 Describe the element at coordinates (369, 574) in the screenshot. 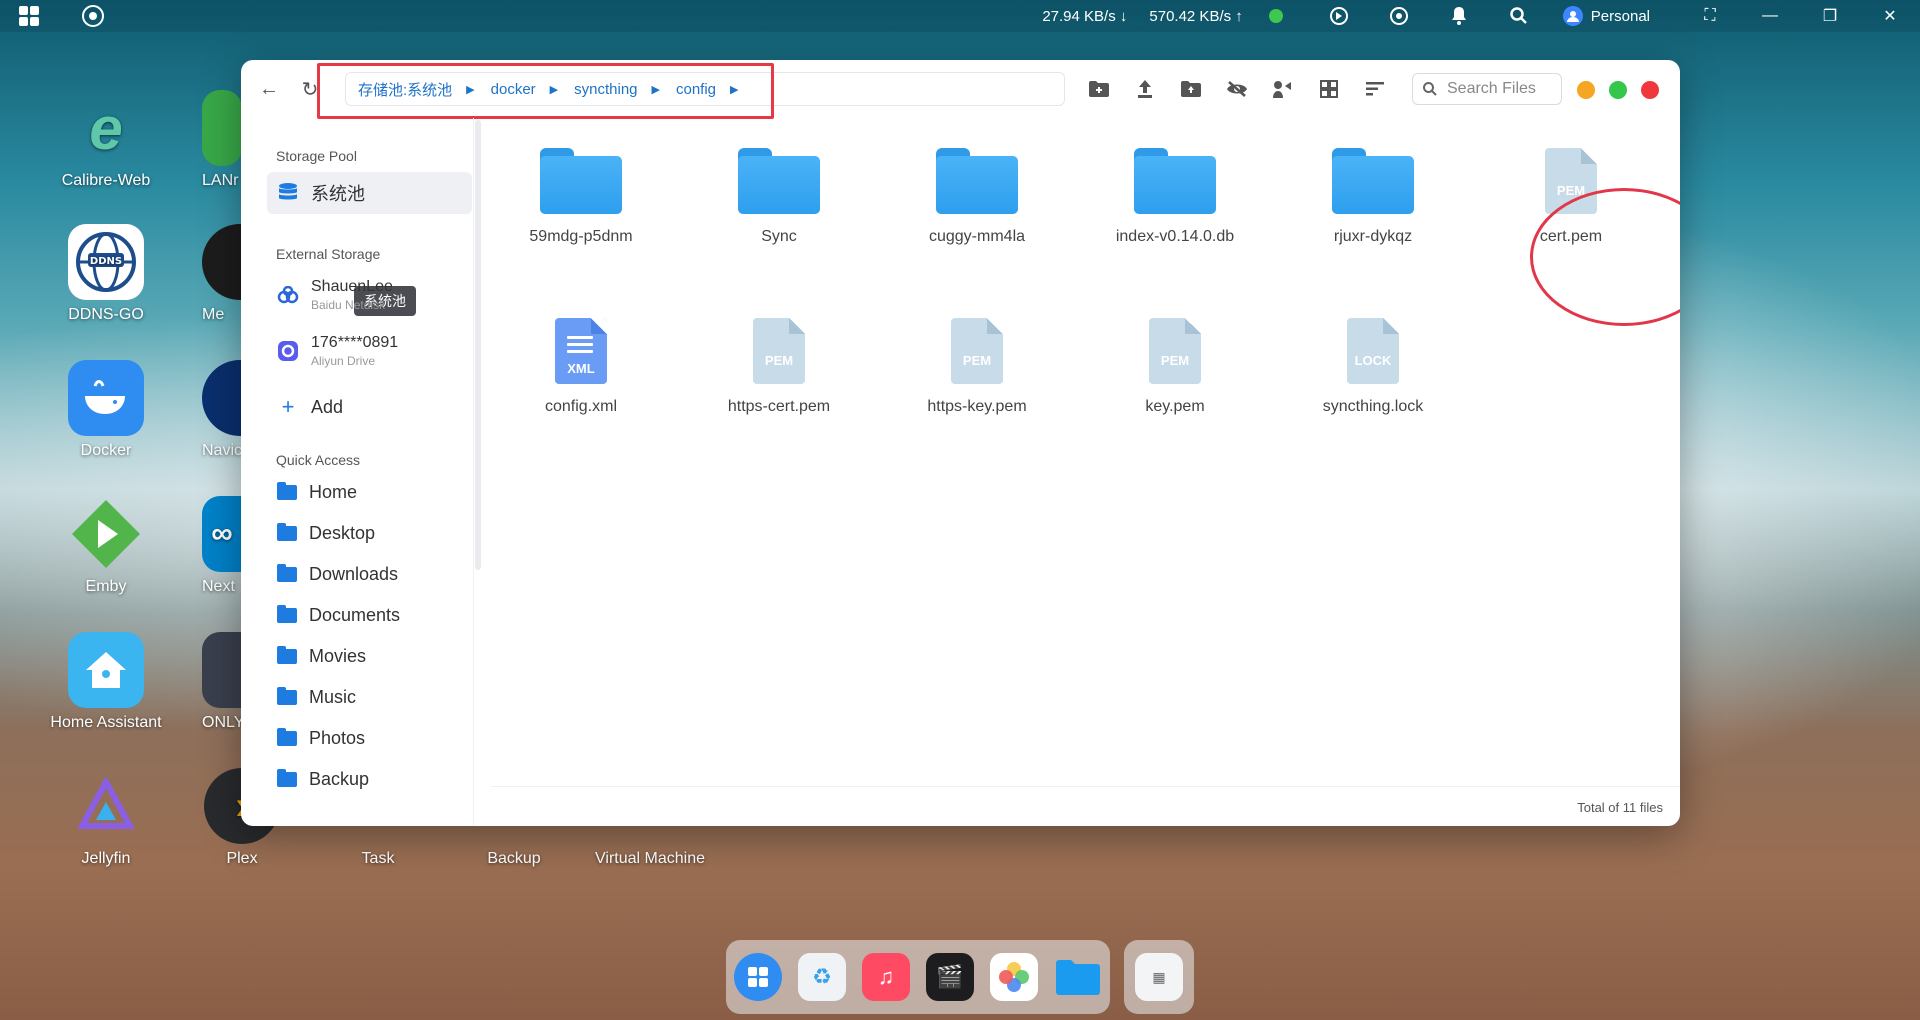

I see `sidebar-item-downloads: Downloads` at that location.